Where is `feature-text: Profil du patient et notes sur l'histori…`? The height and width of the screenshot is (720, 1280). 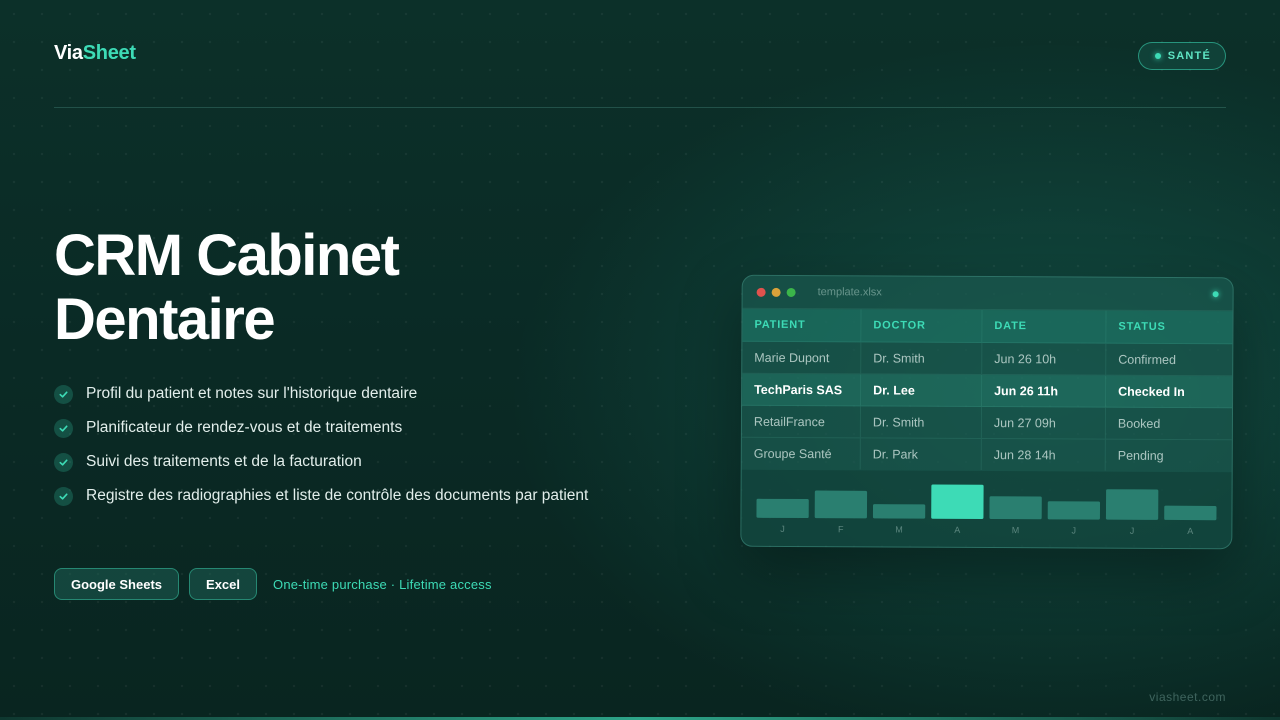
feature-text: Profil du patient et notes sur l'histori… is located at coordinates (252, 393).